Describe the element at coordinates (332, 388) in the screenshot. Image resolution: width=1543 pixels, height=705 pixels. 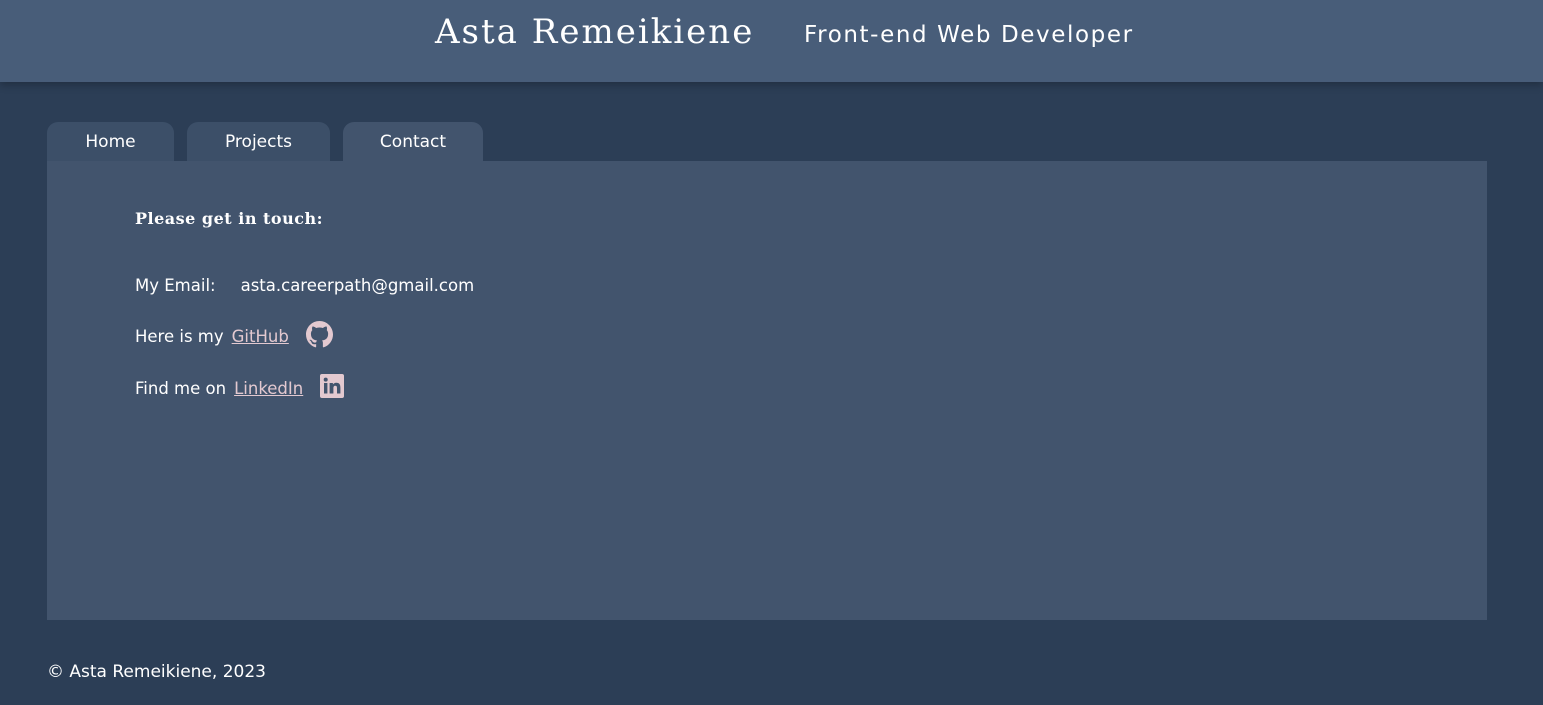
I see `linkedin-icon` at that location.